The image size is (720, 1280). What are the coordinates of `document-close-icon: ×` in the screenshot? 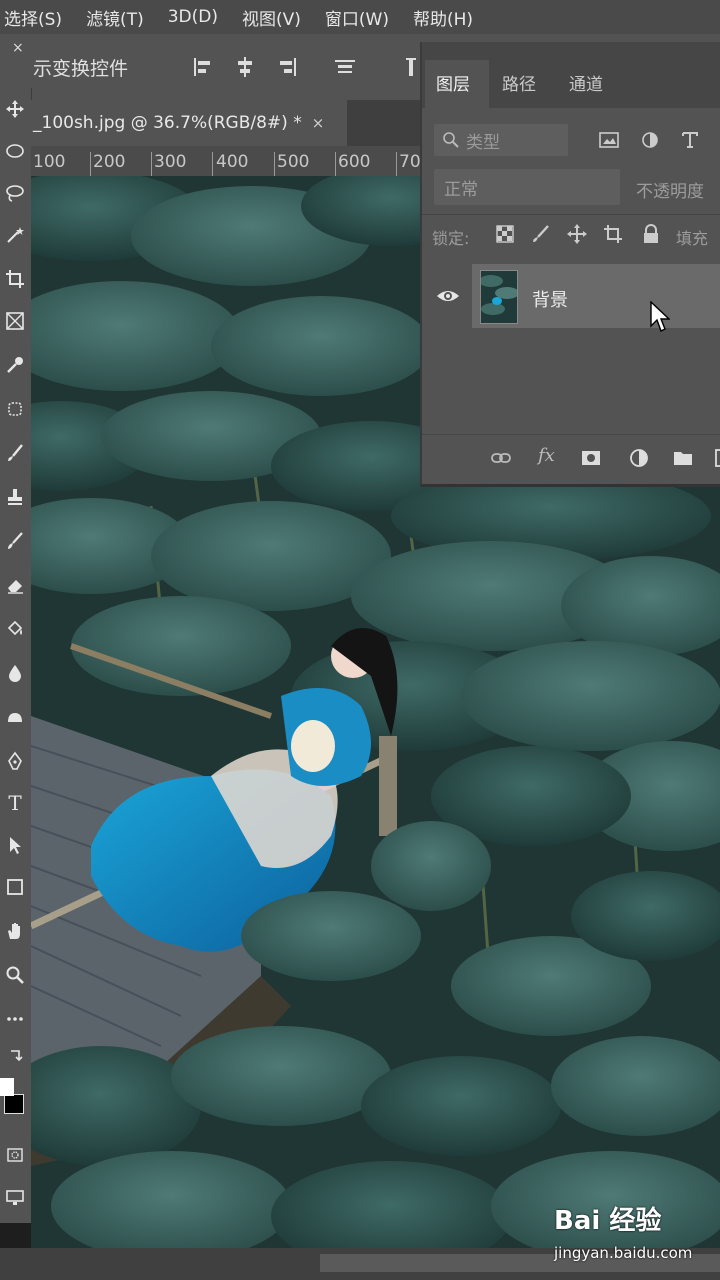 It's located at (318, 123).